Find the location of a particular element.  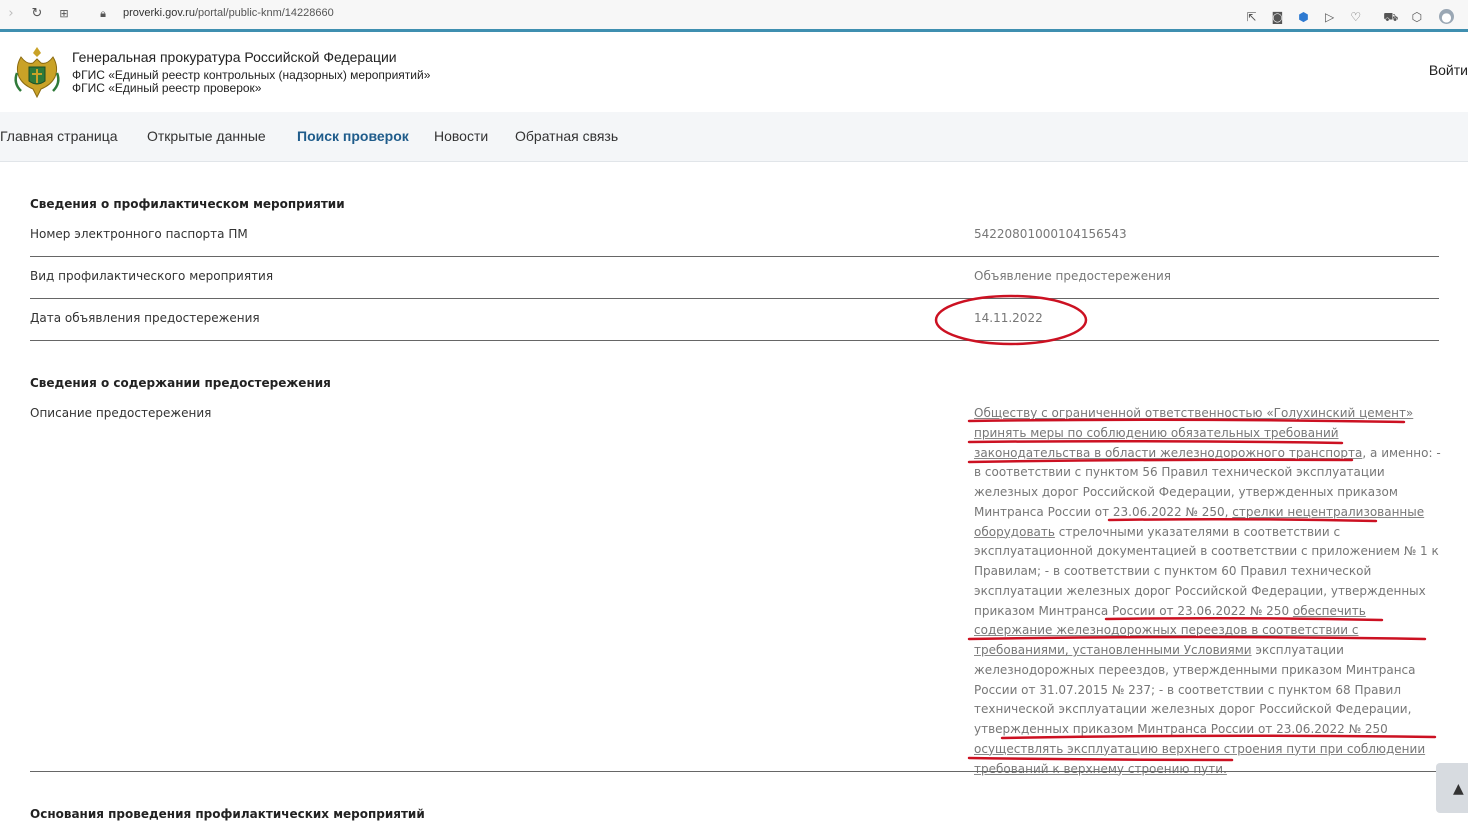

nav-item-feedback: Обратная связь is located at coordinates (566, 136).